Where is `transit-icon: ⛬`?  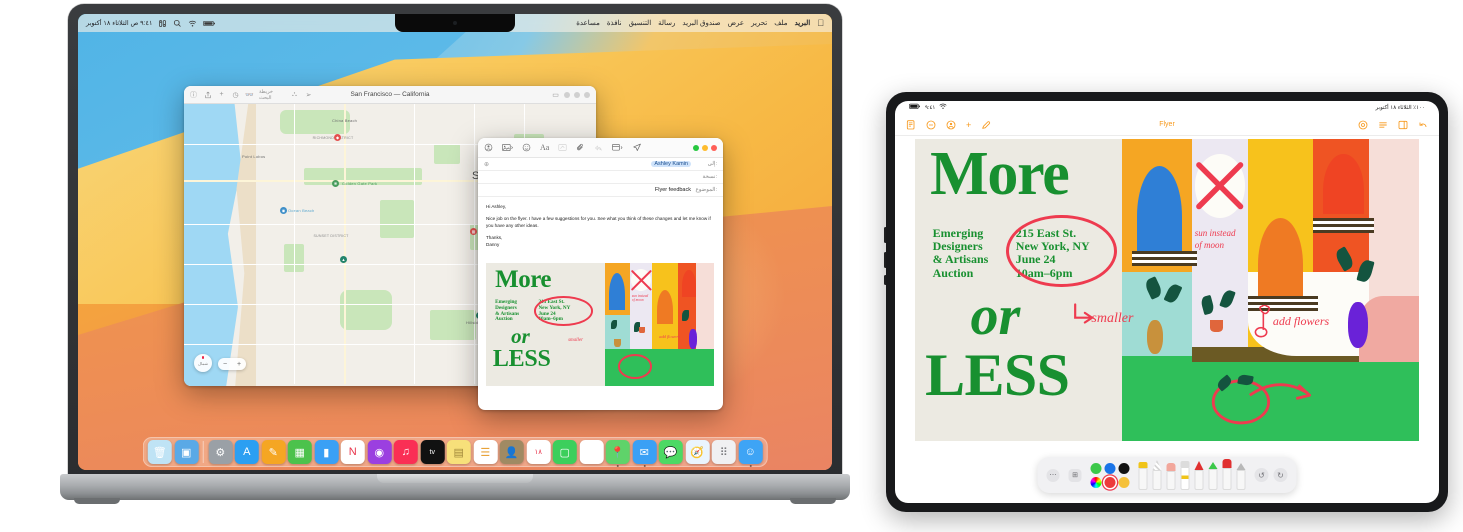 transit-icon: ⛬ is located at coordinates (294, 94).